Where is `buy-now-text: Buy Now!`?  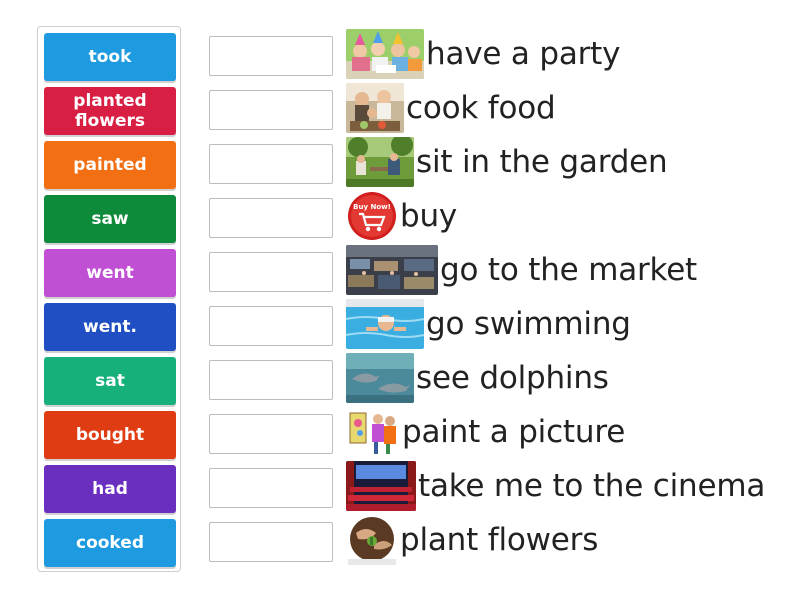
buy-now-text: Buy Now! is located at coordinates (372, 207).